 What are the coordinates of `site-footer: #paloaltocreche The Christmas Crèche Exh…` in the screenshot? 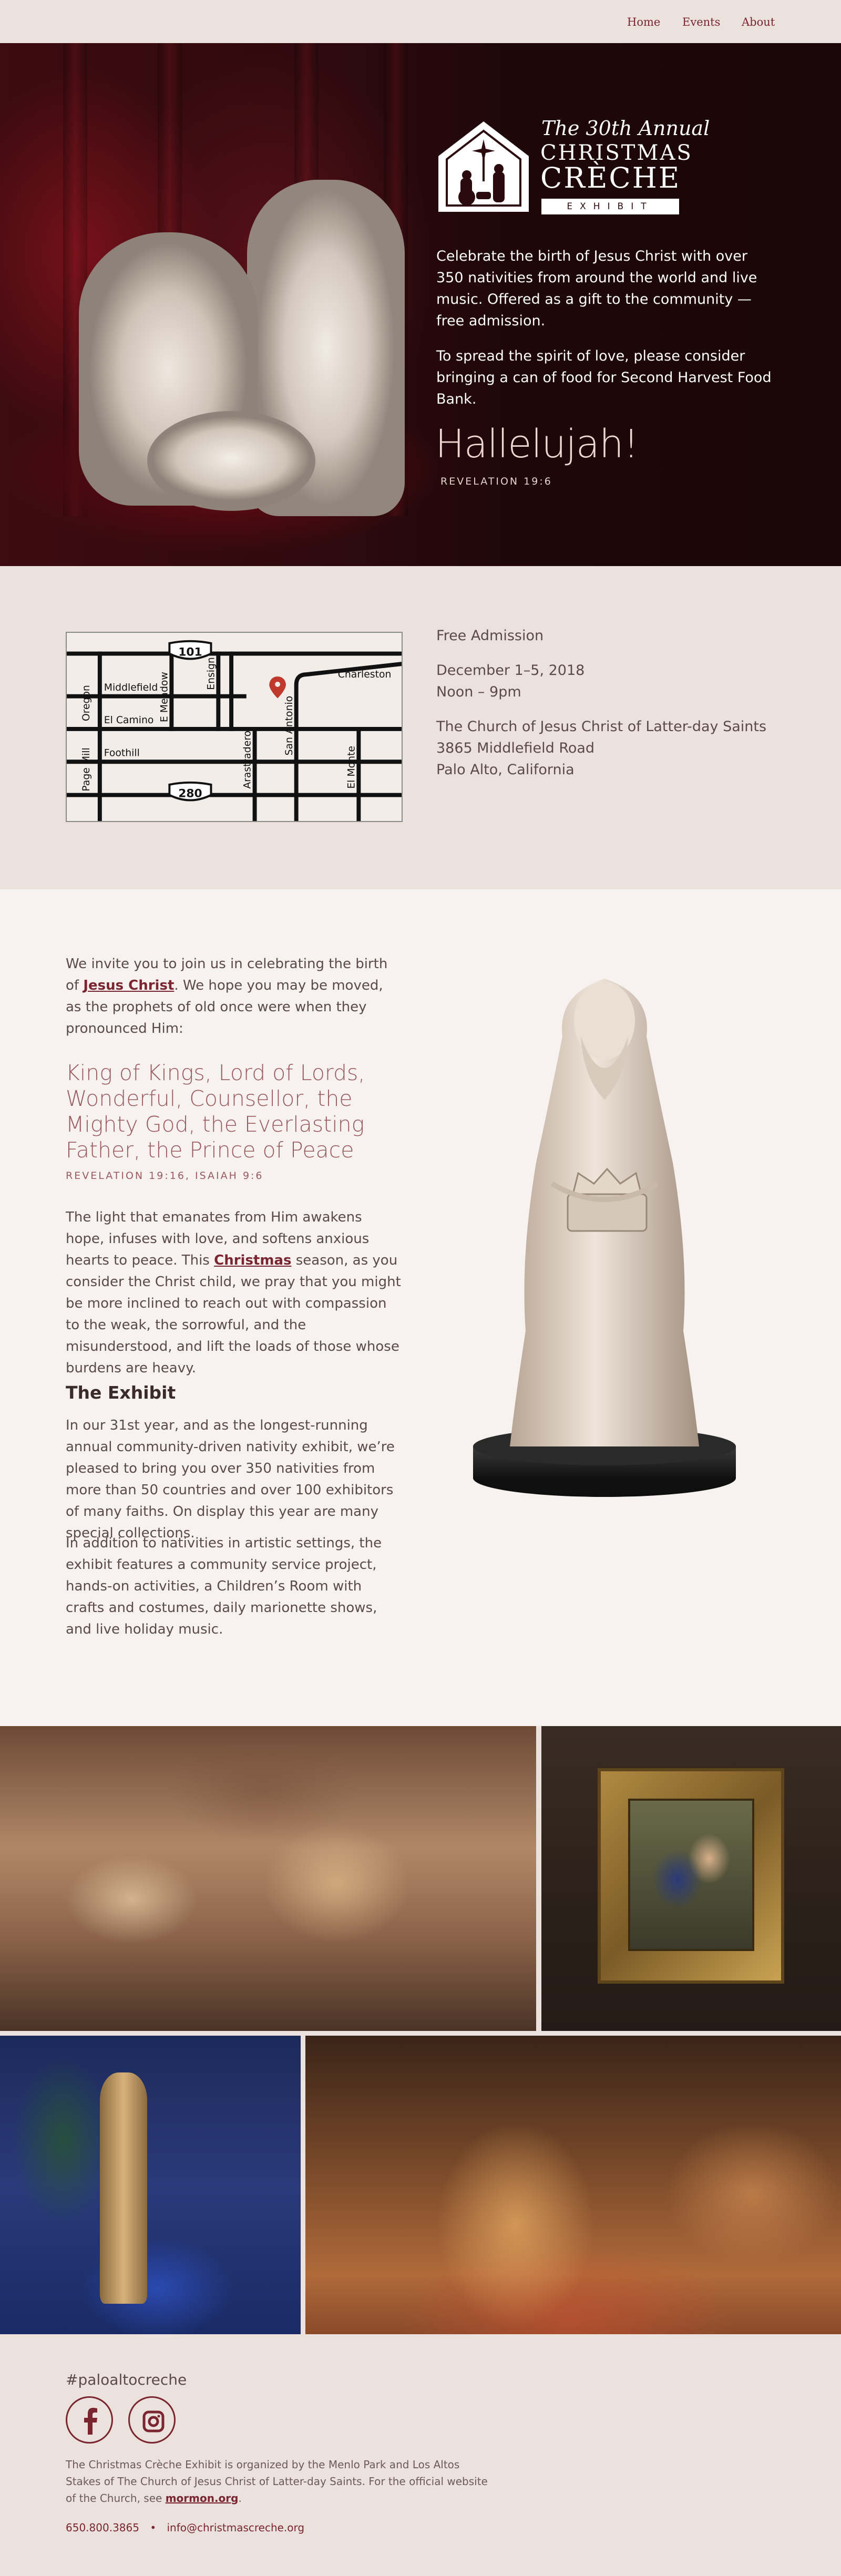 It's located at (420, 2455).